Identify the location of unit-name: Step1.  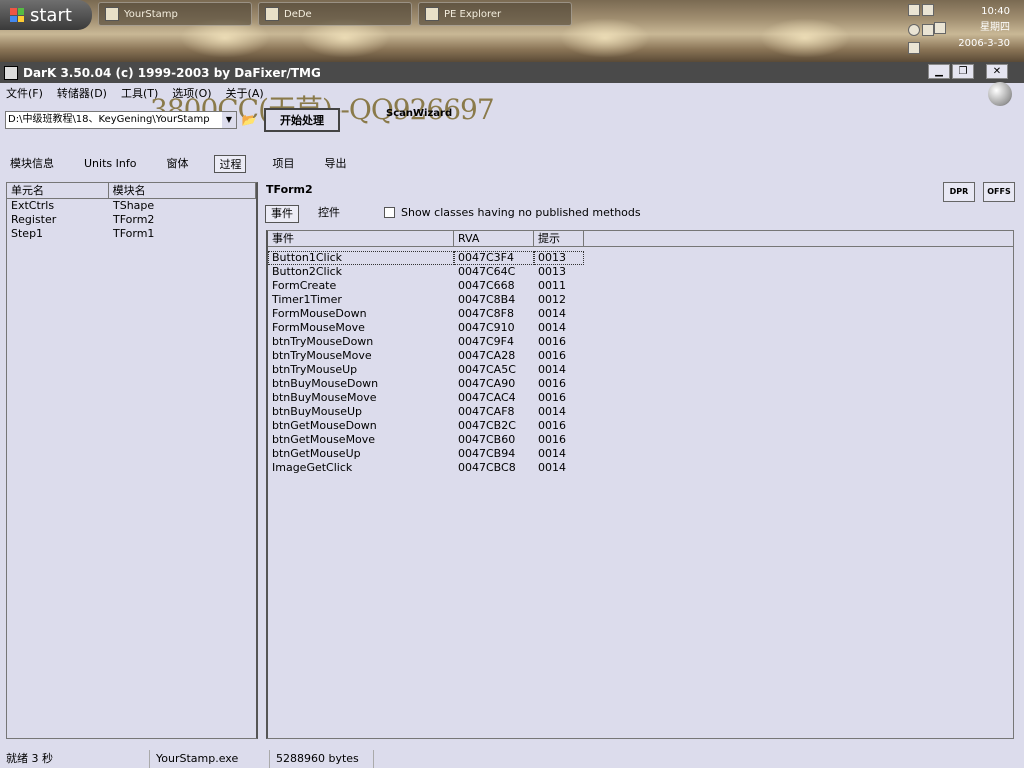
(27, 233).